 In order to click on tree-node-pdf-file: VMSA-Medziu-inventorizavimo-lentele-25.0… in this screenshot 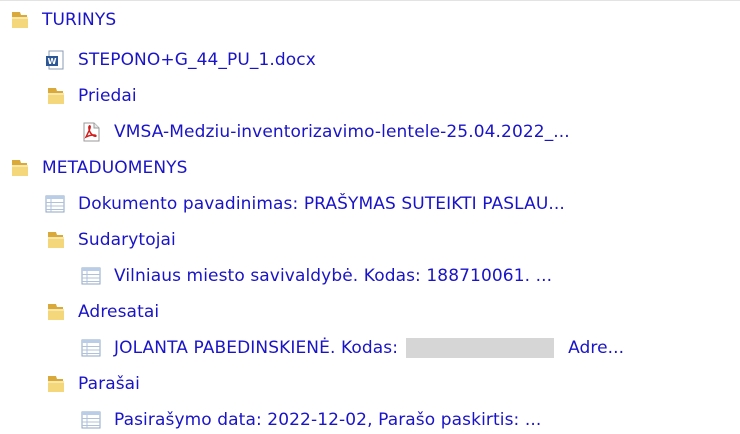, I will do `click(325, 132)`.